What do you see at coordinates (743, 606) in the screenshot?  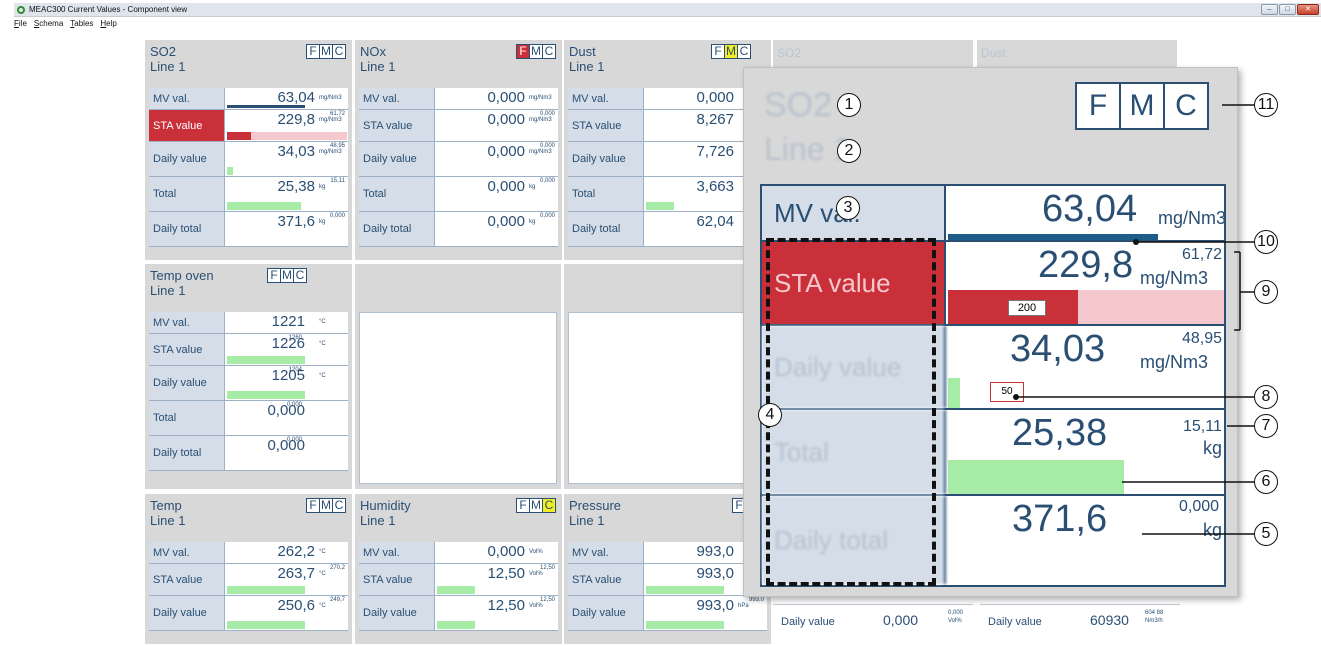 I see `row-unit: hPa` at bounding box center [743, 606].